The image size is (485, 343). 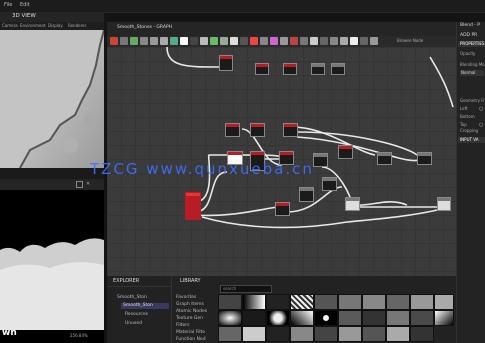 What do you see at coordinates (471, 140) in the screenshot?
I see `input-values-section: INPUT VA` at bounding box center [471, 140].